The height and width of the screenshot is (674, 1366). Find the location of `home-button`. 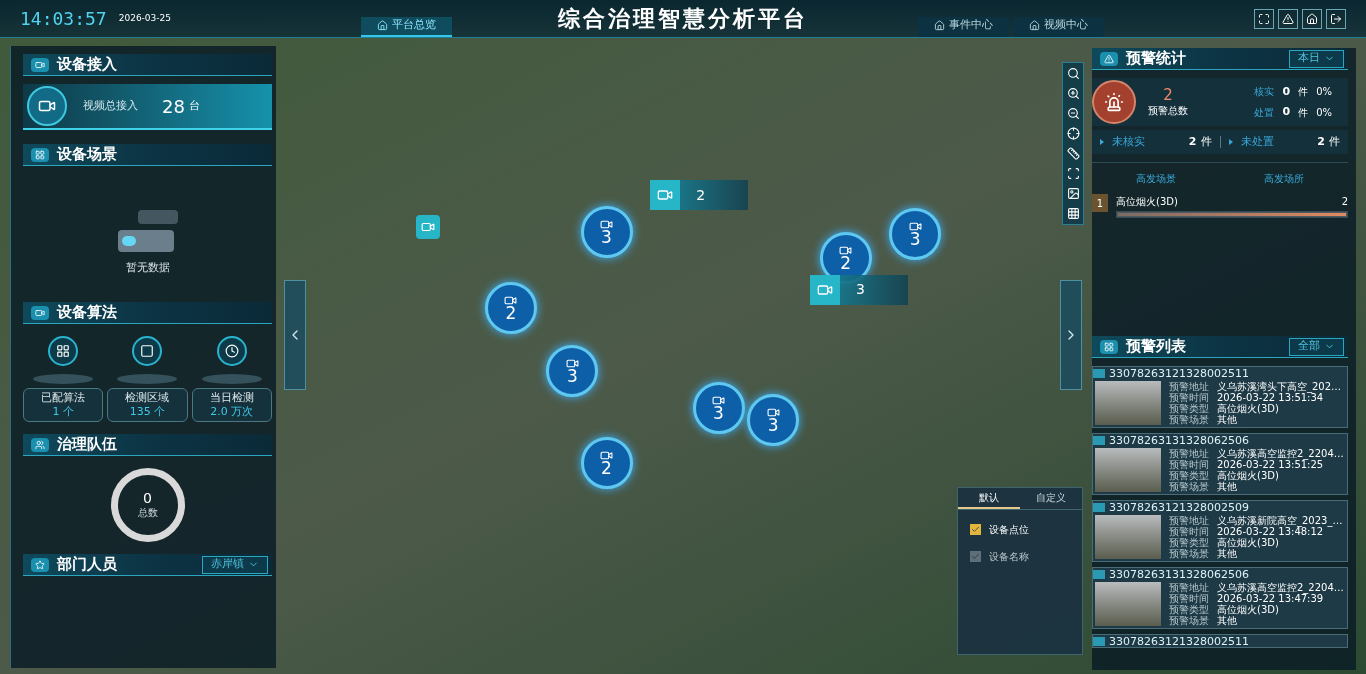

home-button is located at coordinates (1312, 18).